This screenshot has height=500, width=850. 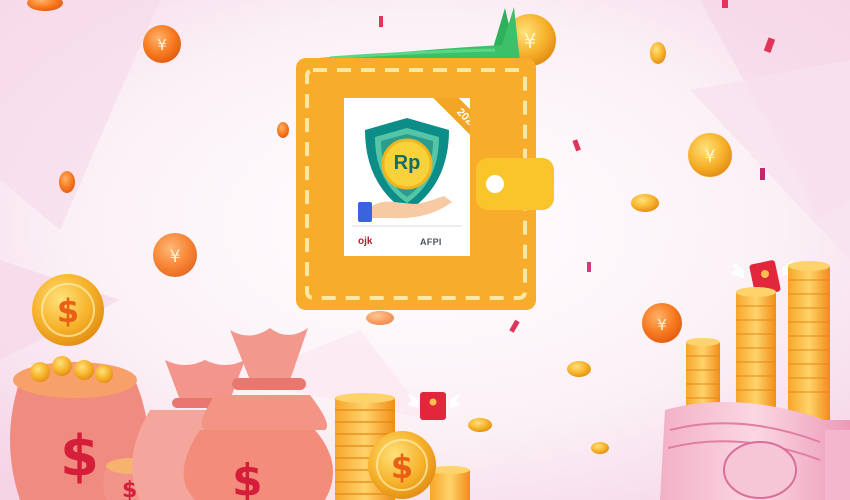 What do you see at coordinates (407, 177) in the screenshot?
I see `app-icon-card: 2023 Rp ojk AFPI` at bounding box center [407, 177].